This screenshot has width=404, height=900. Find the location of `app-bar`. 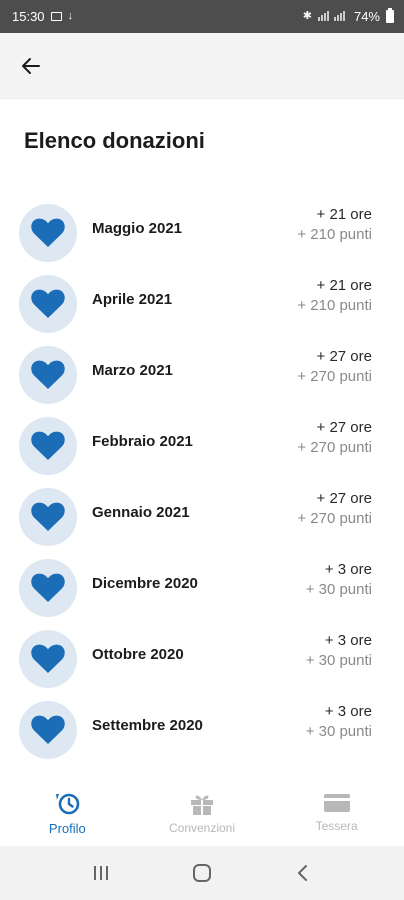

app-bar is located at coordinates (202, 66).